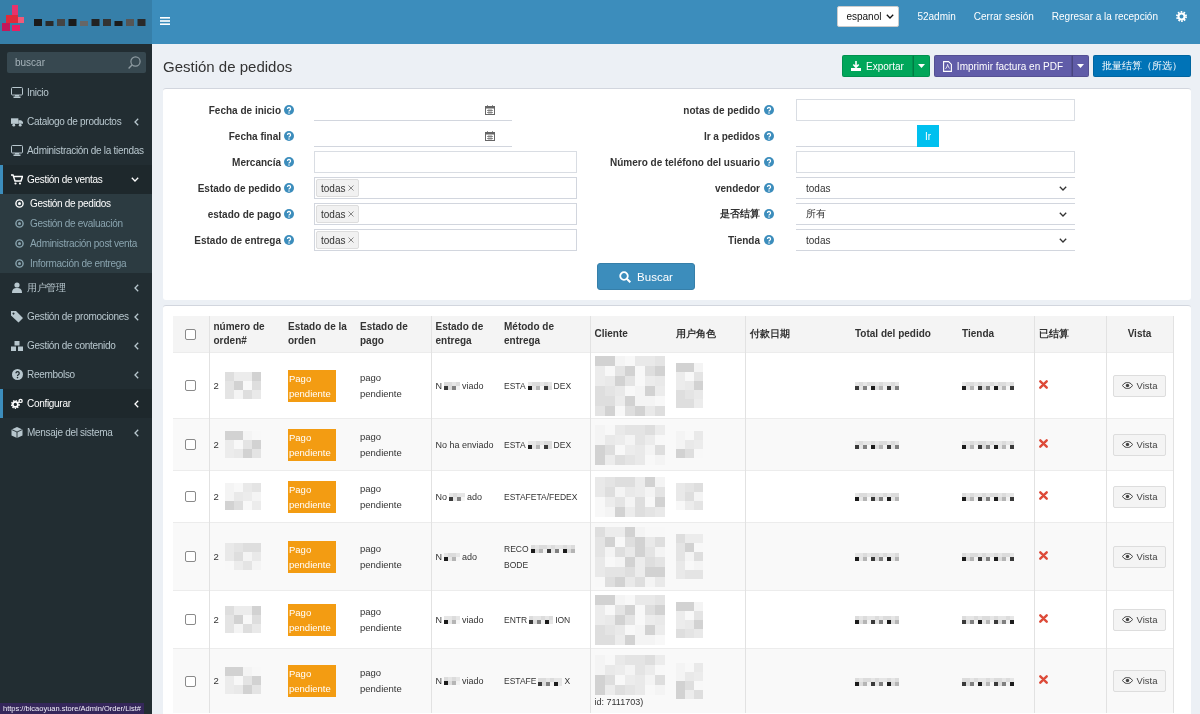 This screenshot has width=1200, height=714. Describe the element at coordinates (868, 16) in the screenshot. I see `language-select: espanol` at that location.